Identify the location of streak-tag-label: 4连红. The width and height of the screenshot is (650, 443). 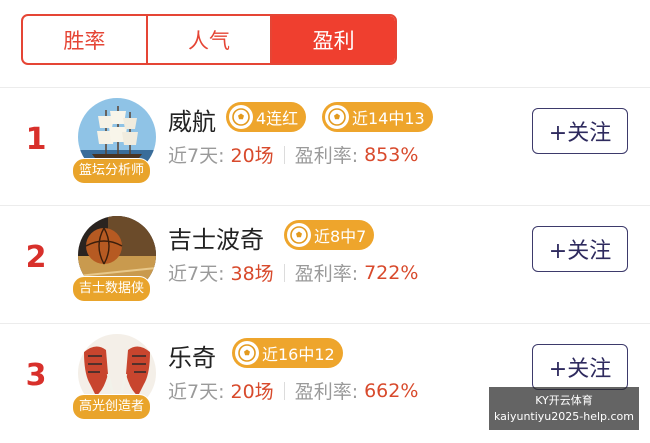
(277, 118).